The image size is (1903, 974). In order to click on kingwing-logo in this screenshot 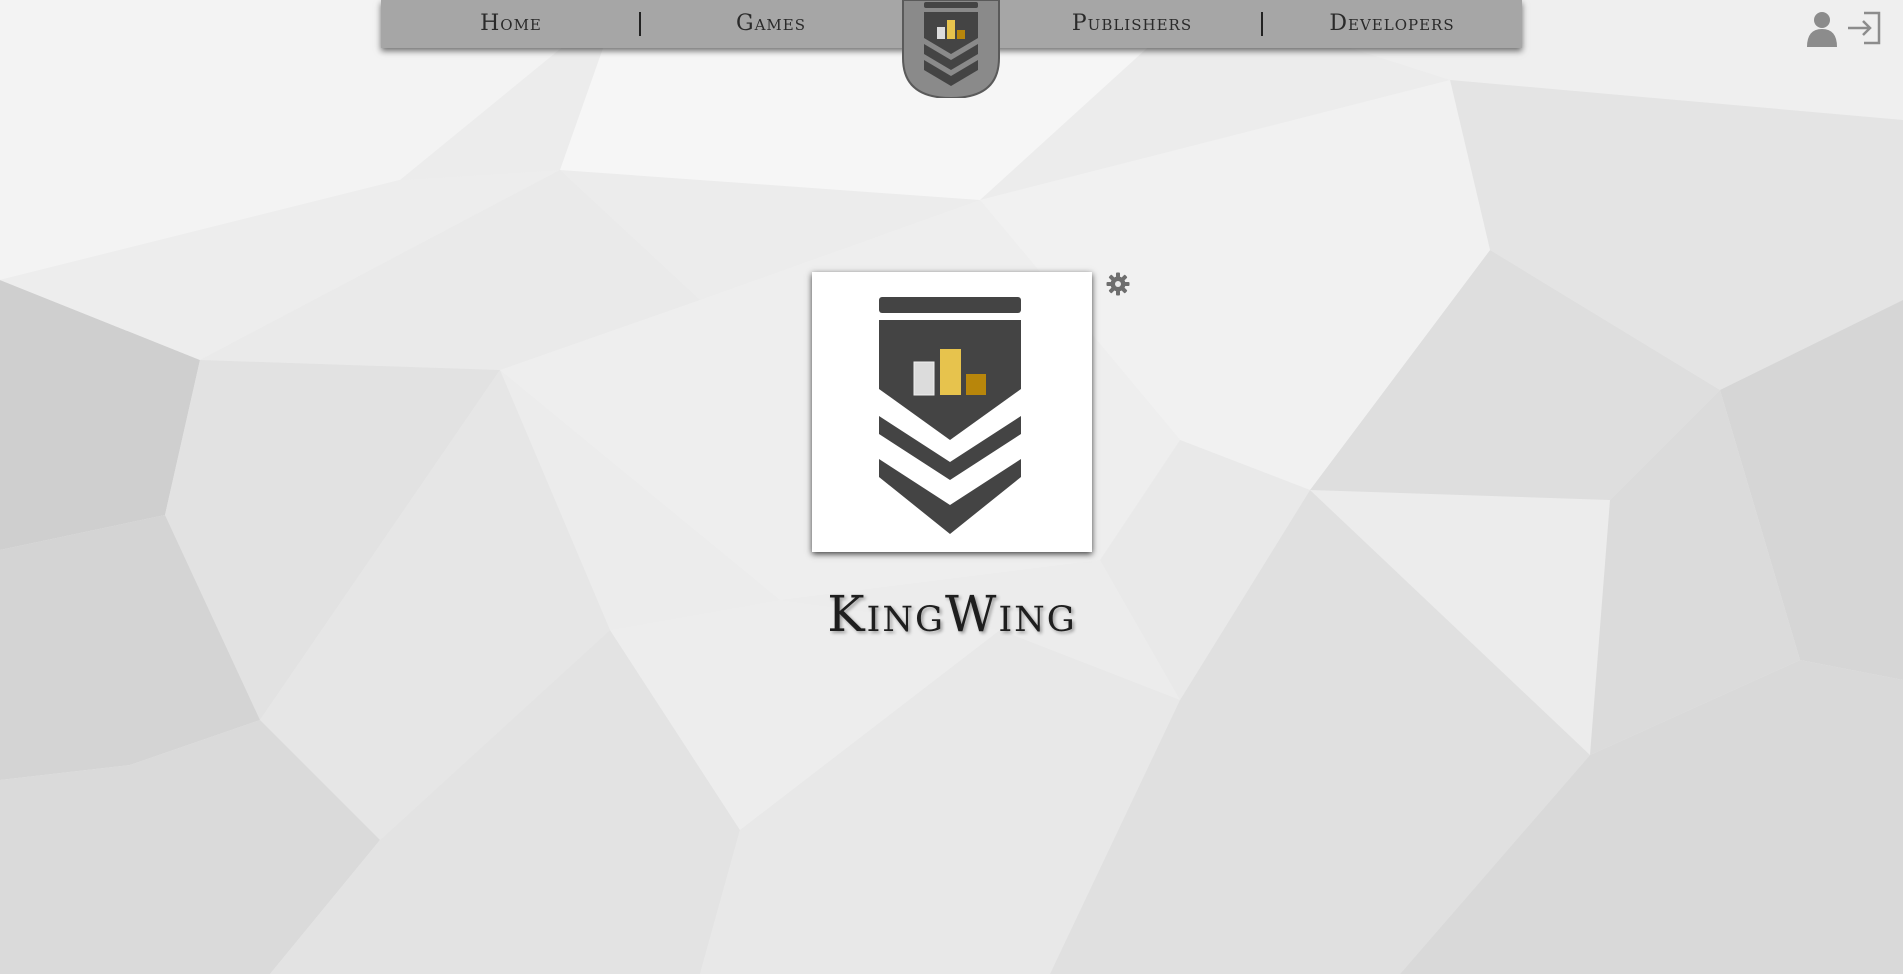, I will do `click(950, 415)`.